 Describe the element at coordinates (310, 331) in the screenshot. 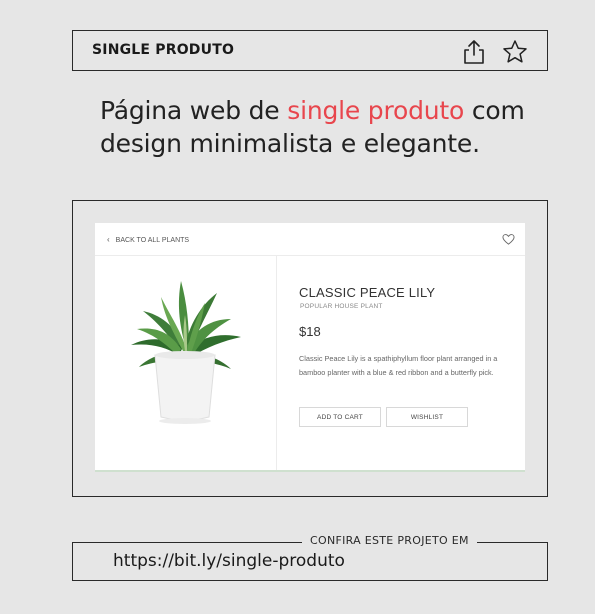

I see `product-price: $18` at that location.